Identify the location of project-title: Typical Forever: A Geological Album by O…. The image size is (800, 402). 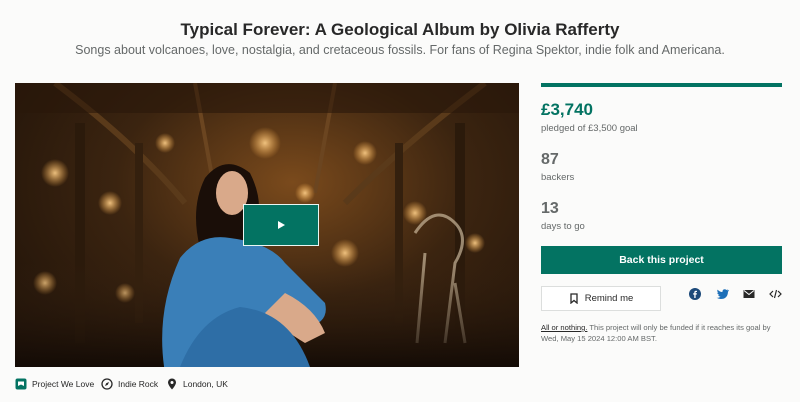
(400, 29).